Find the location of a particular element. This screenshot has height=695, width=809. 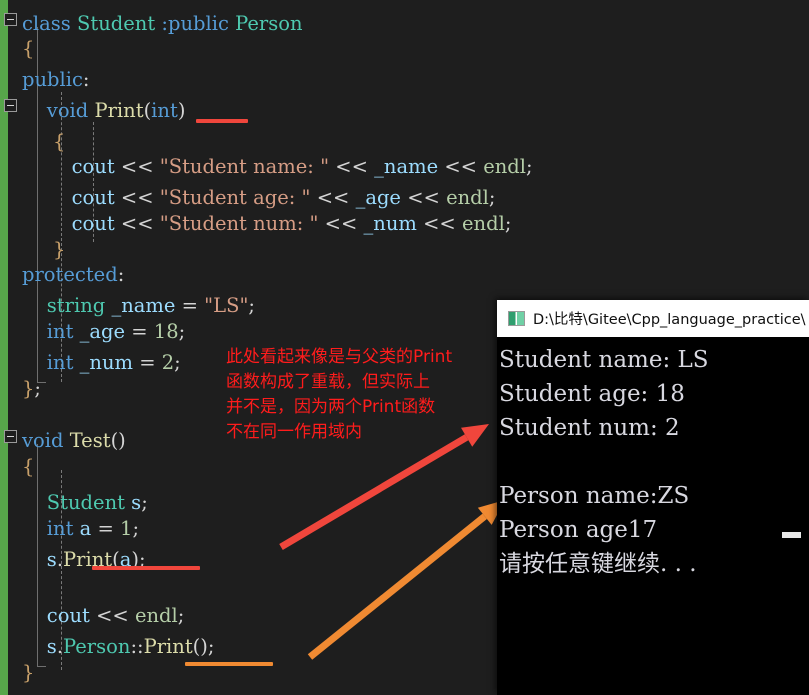

person-print-underline is located at coordinates (229, 664).